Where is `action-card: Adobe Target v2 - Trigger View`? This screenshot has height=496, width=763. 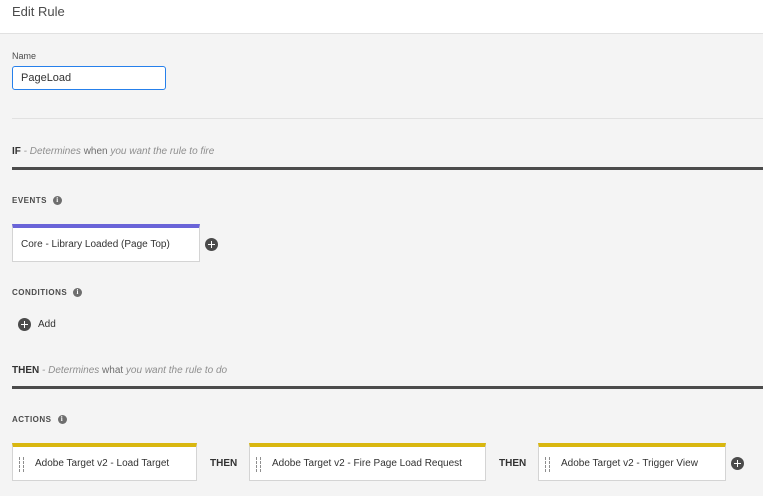 action-card: Adobe Target v2 - Trigger View is located at coordinates (632, 462).